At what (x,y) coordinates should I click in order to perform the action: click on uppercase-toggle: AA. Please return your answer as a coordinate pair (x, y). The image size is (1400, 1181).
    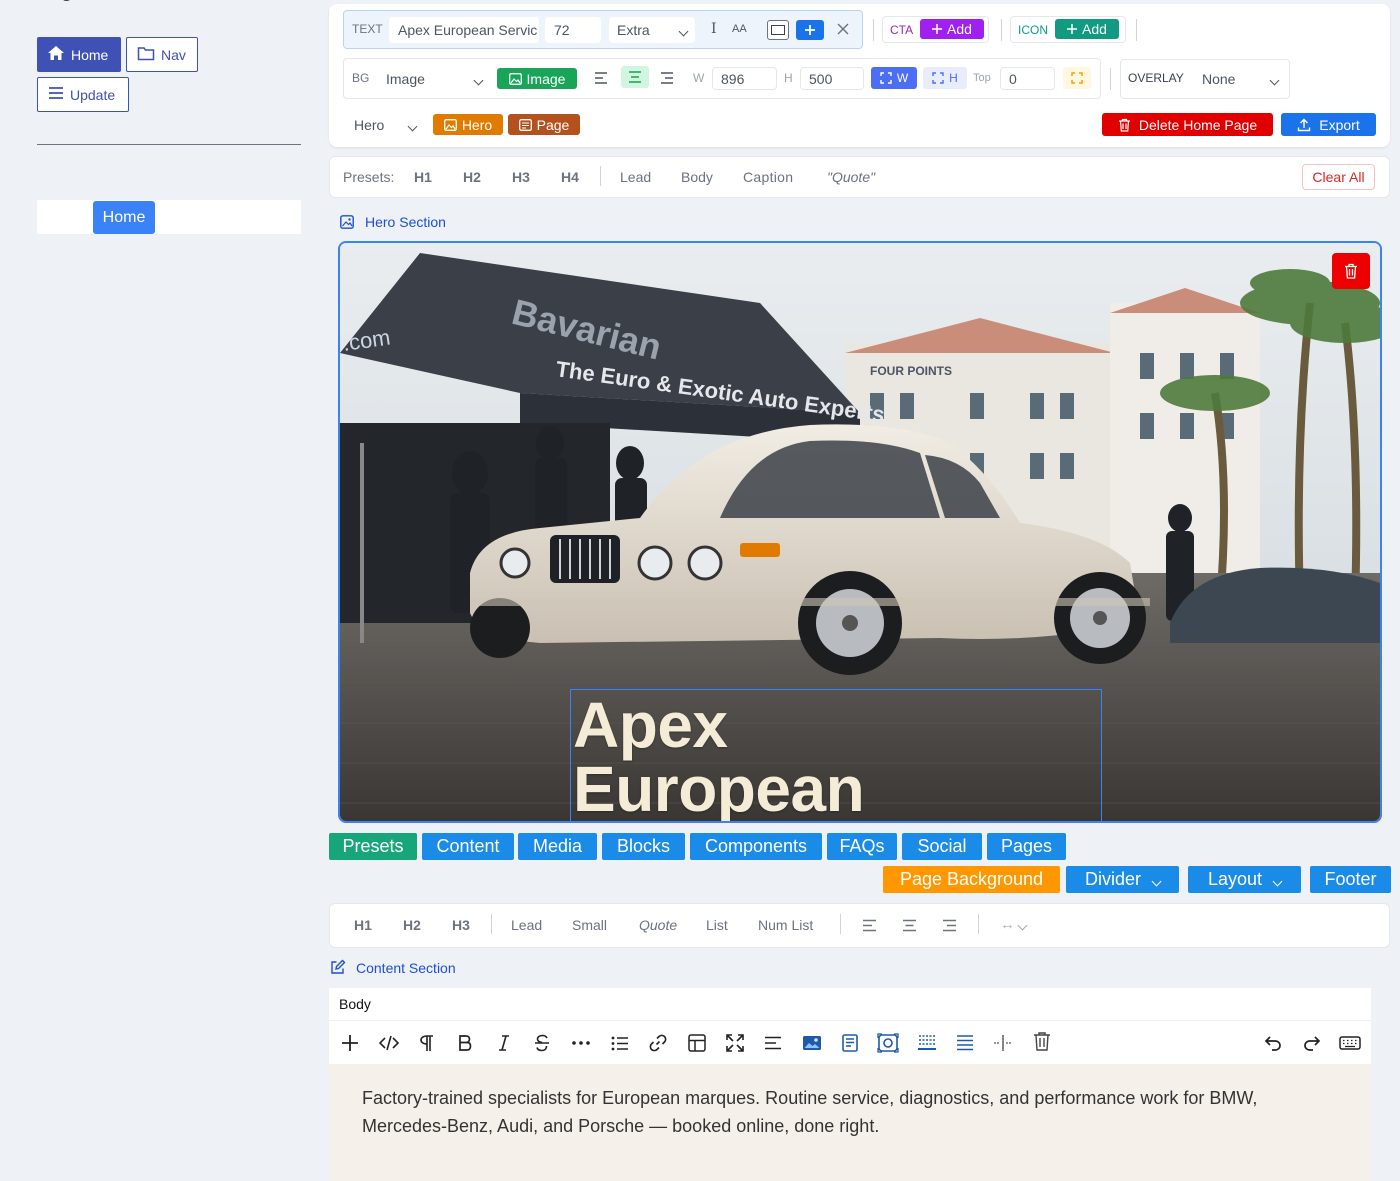
    Looking at the image, I should click on (739, 29).